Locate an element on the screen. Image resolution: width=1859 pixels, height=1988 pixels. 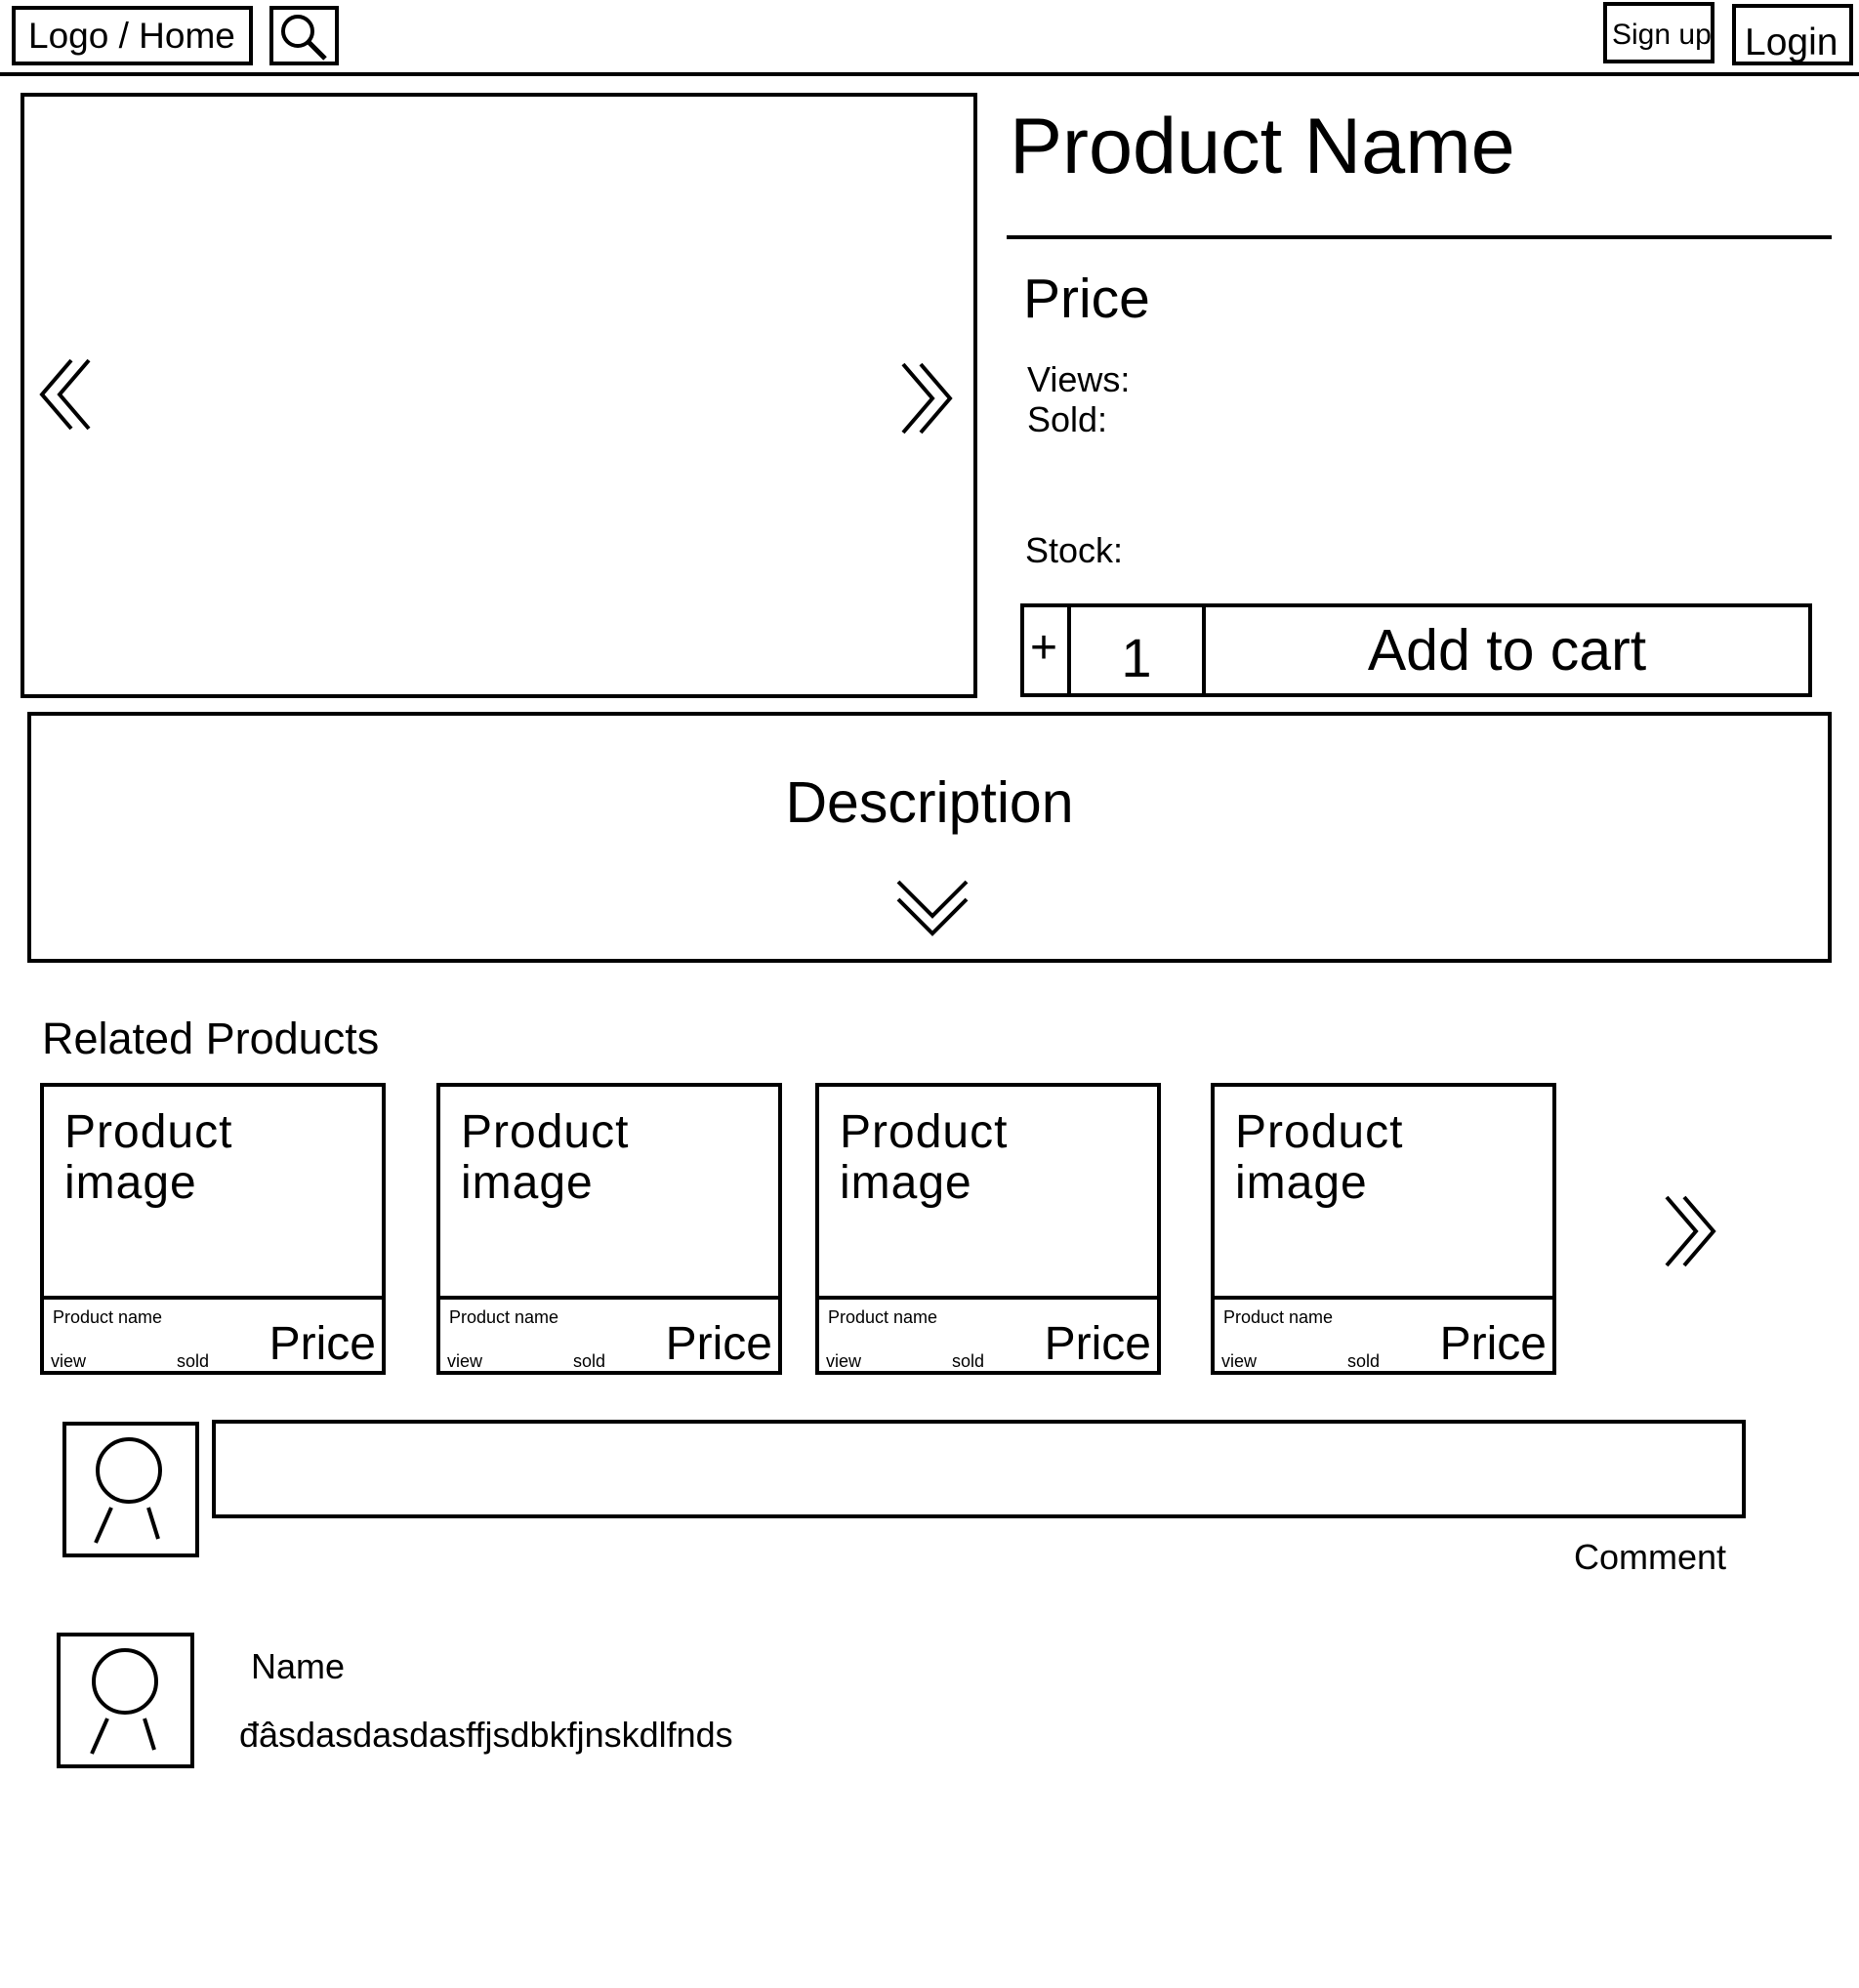
quantity-increment-button: + is located at coordinates (1045, 650).